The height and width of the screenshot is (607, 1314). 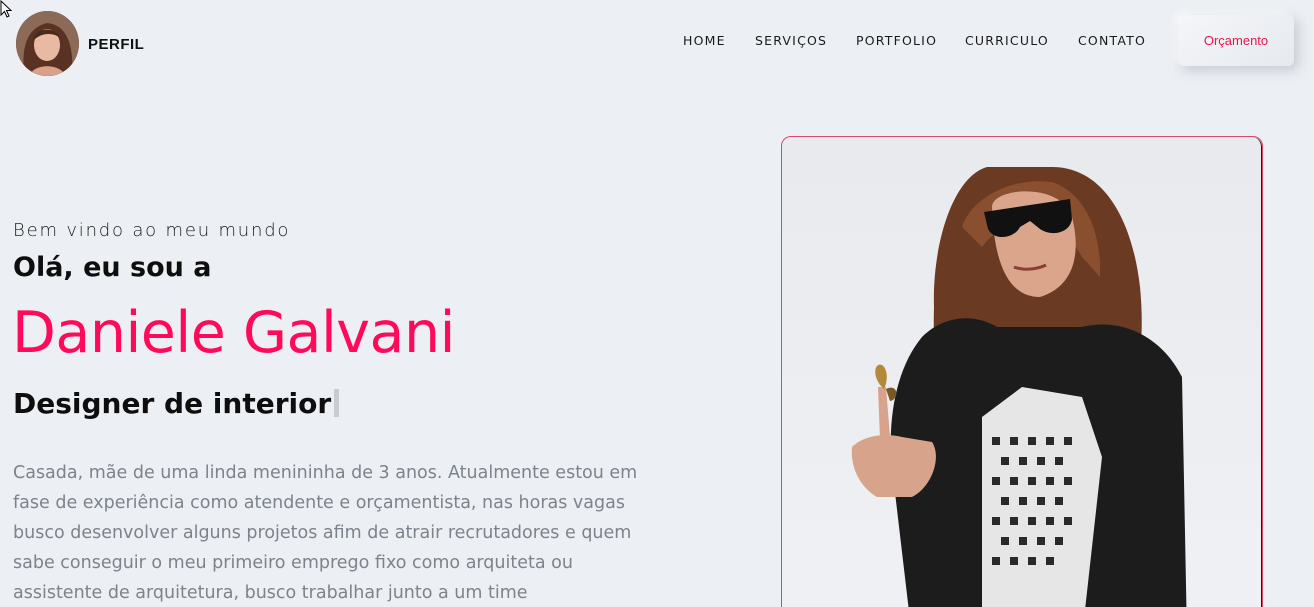 I want to click on person-name: Daniele Galvani, so click(x=233, y=333).